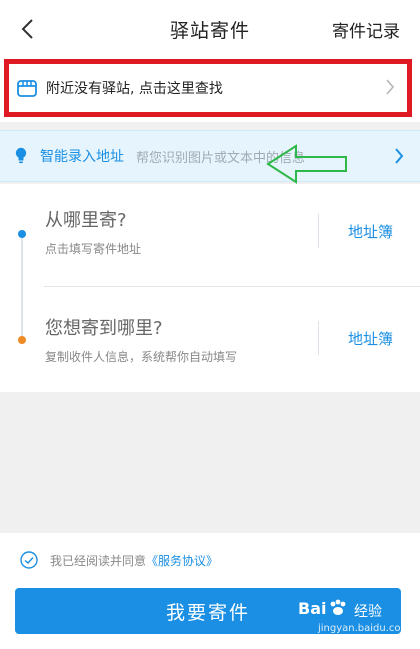  Describe the element at coordinates (366, 29) in the screenshot. I see `send-records-link: 寄件记录` at that location.